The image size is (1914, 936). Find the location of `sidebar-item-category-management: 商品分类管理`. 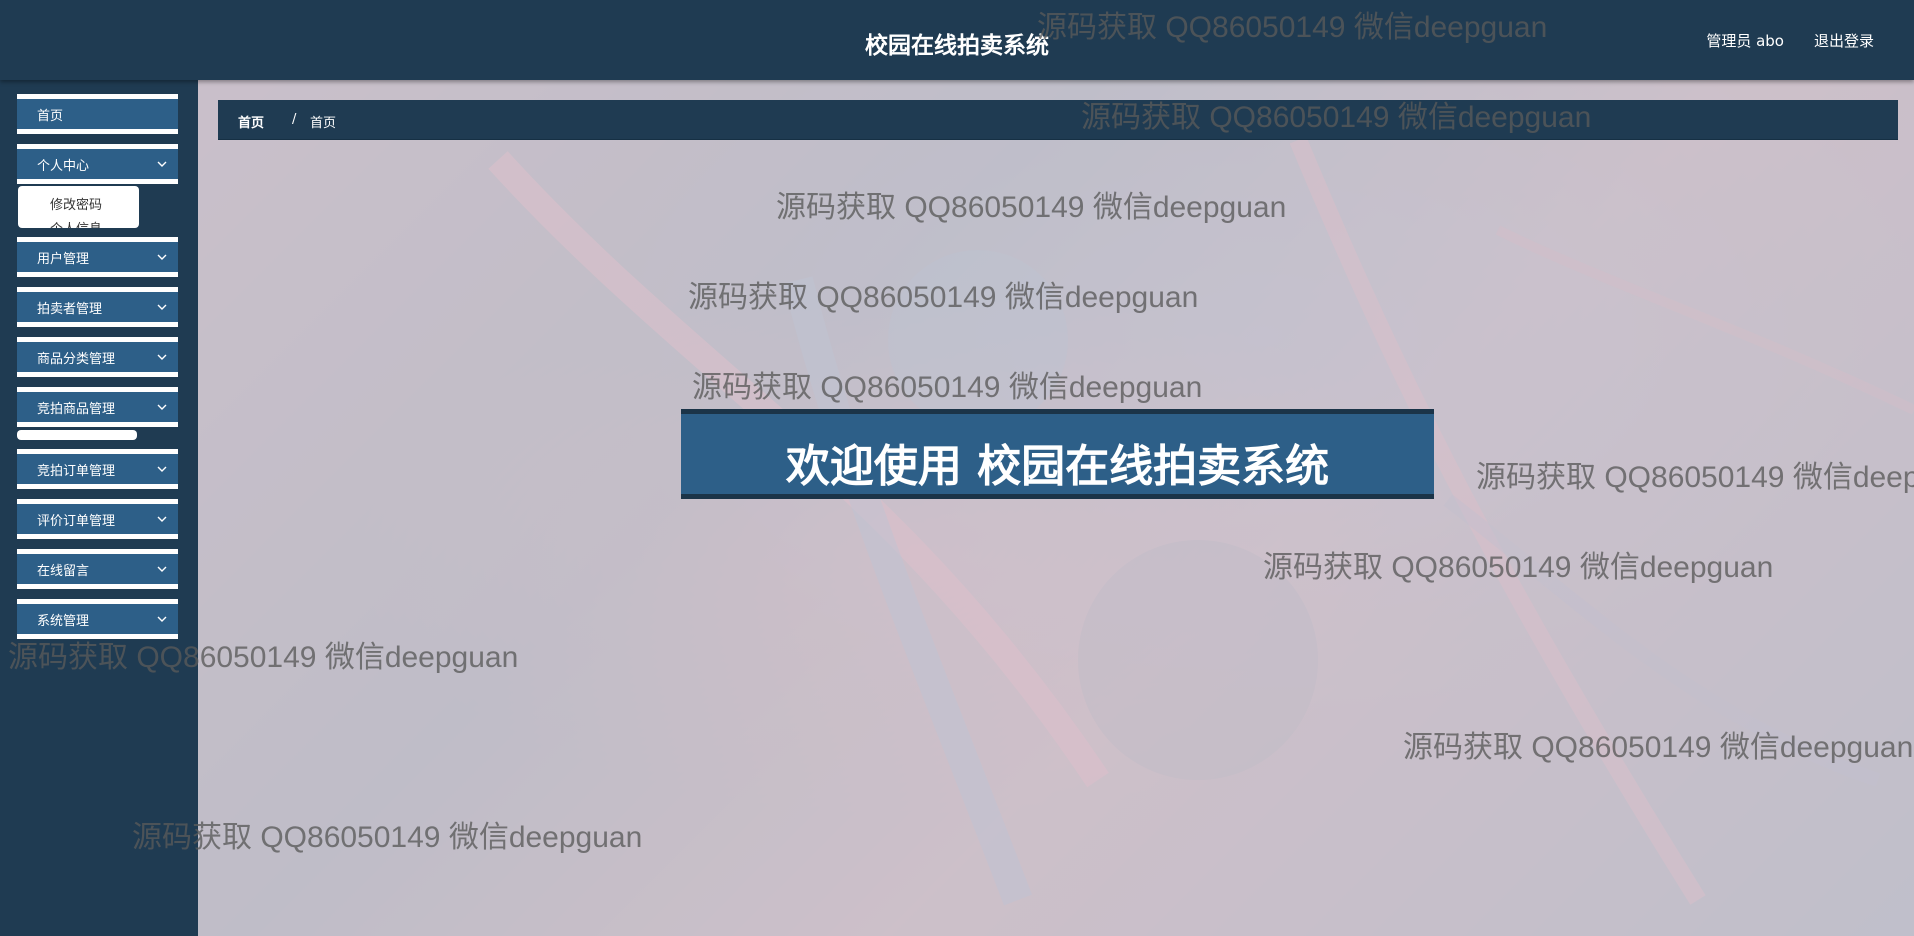

sidebar-item-category-management: 商品分类管理 is located at coordinates (97, 357).